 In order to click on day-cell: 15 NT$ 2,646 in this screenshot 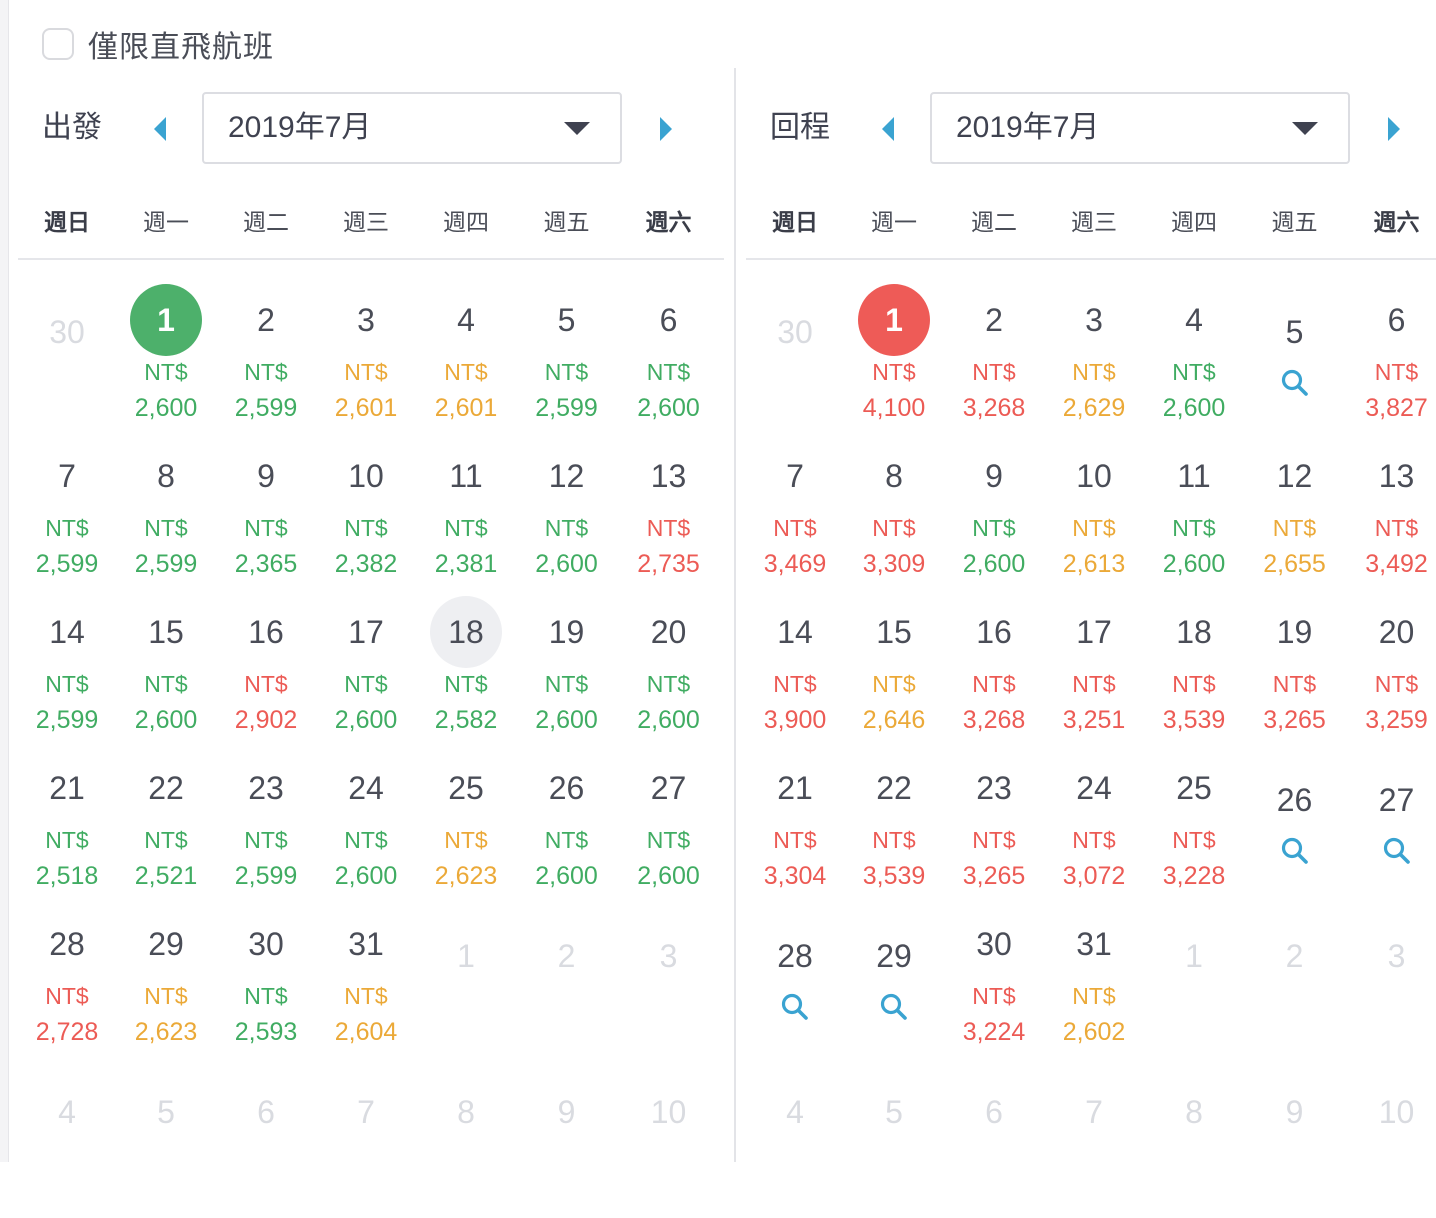, I will do `click(894, 672)`.